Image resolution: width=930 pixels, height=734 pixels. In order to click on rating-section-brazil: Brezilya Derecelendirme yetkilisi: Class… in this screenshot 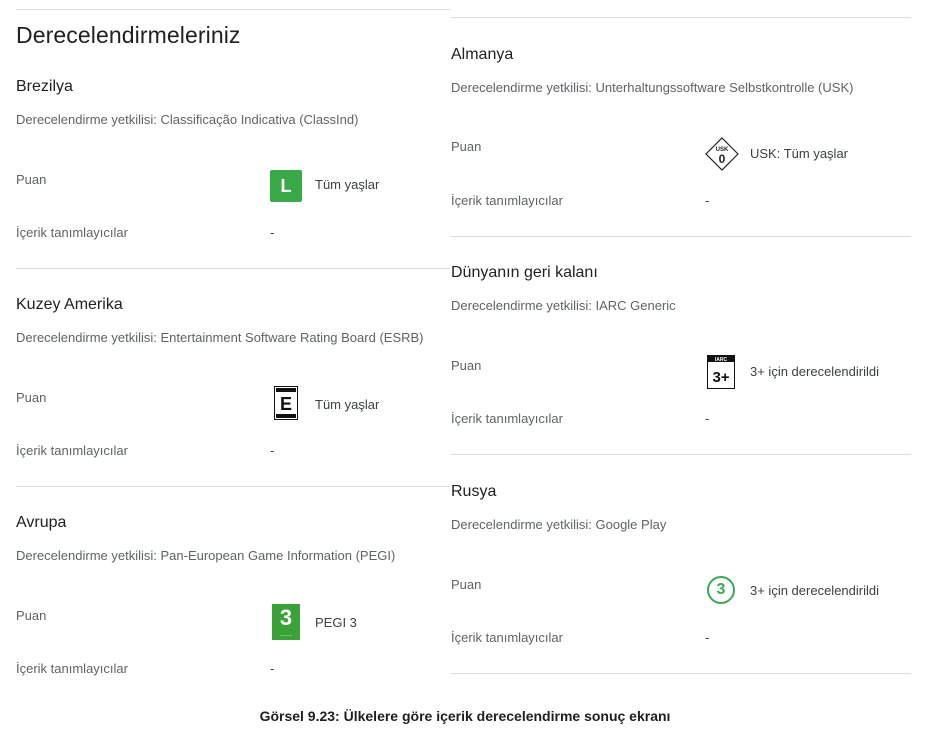, I will do `click(233, 174)`.